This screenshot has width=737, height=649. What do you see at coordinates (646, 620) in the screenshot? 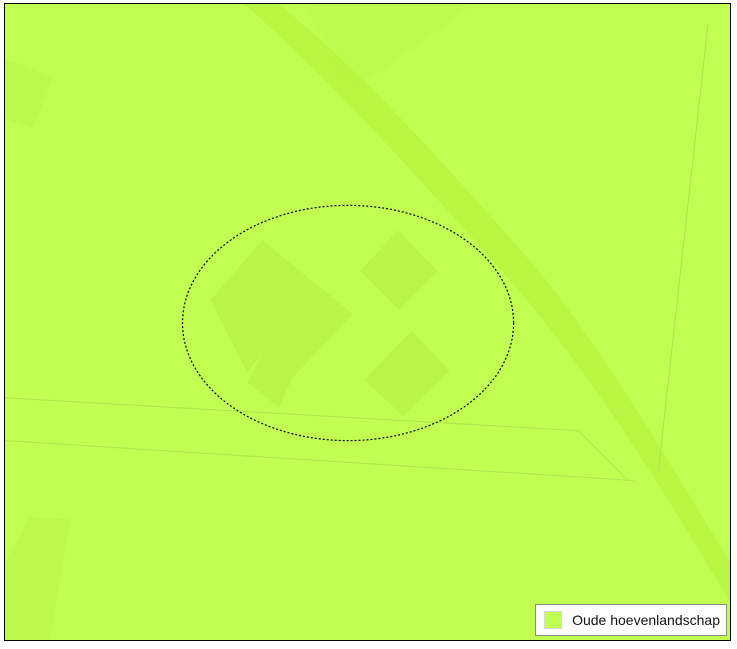
I see `legend-label: Oude hoevenlandschap` at bounding box center [646, 620].